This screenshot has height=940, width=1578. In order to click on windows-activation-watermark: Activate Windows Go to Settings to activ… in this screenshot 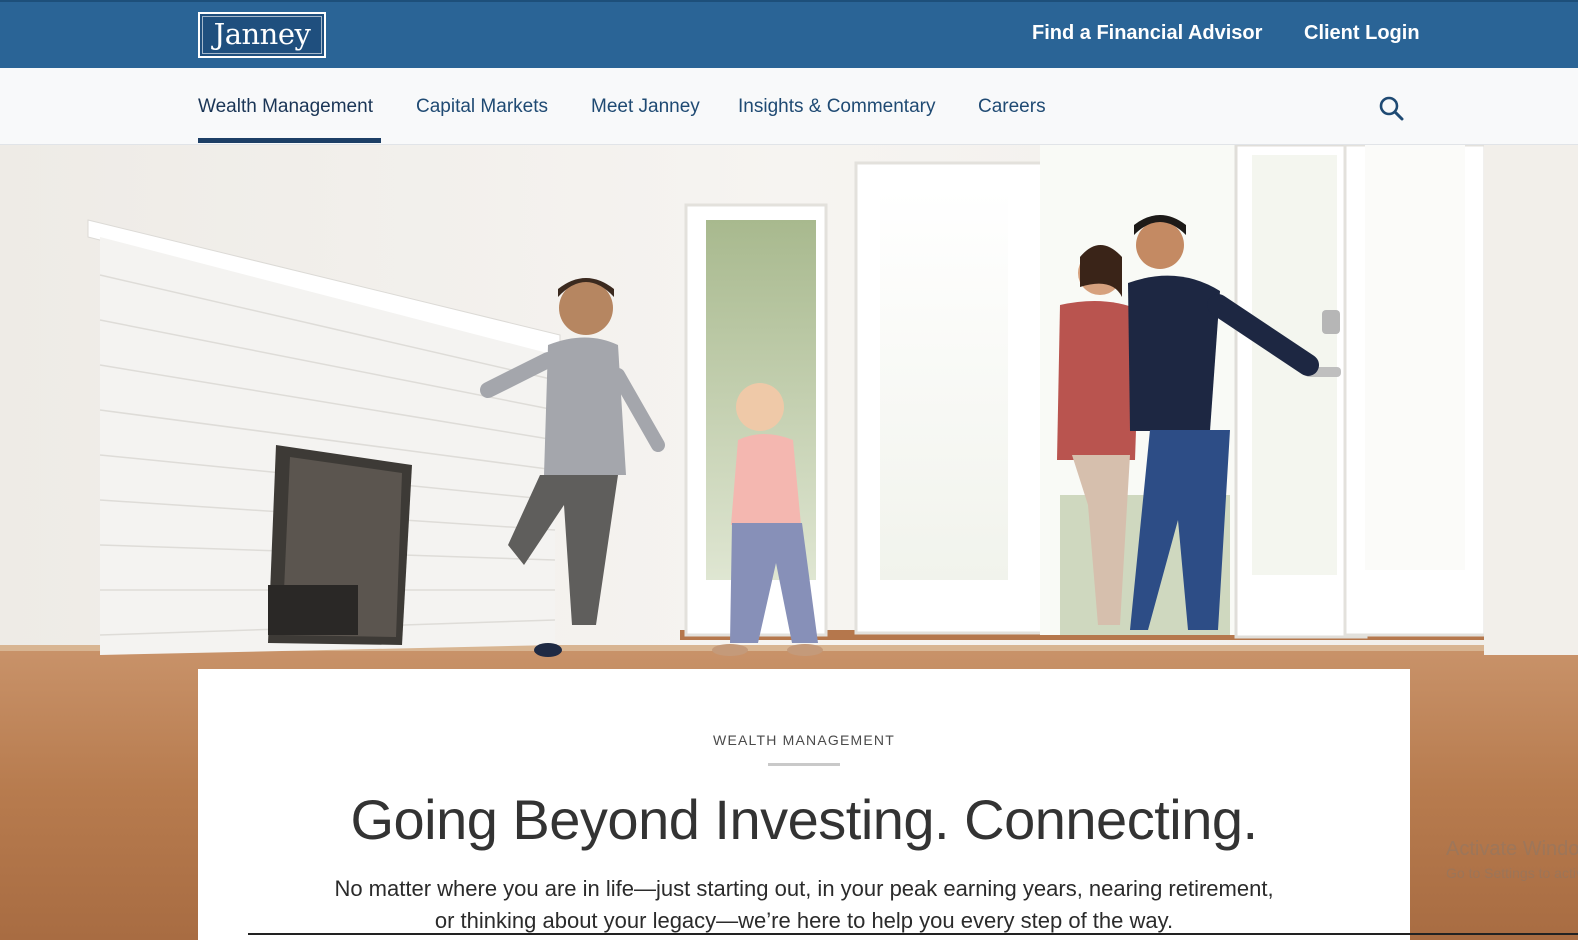, I will do `click(1512, 859)`.